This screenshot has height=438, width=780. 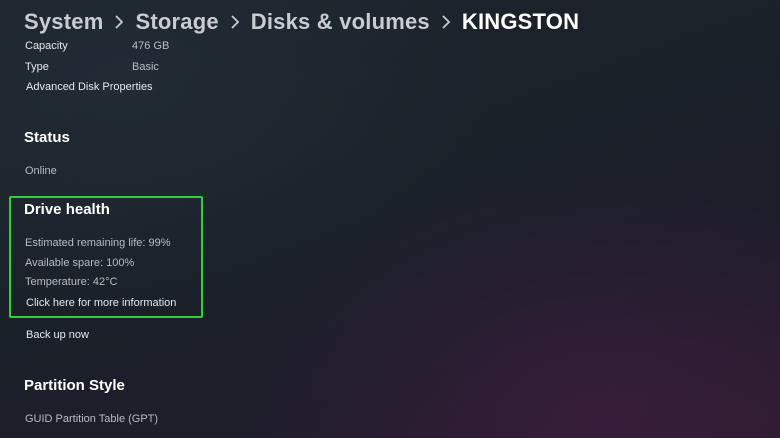 I want to click on page-title: KINGSTON, so click(x=520, y=21).